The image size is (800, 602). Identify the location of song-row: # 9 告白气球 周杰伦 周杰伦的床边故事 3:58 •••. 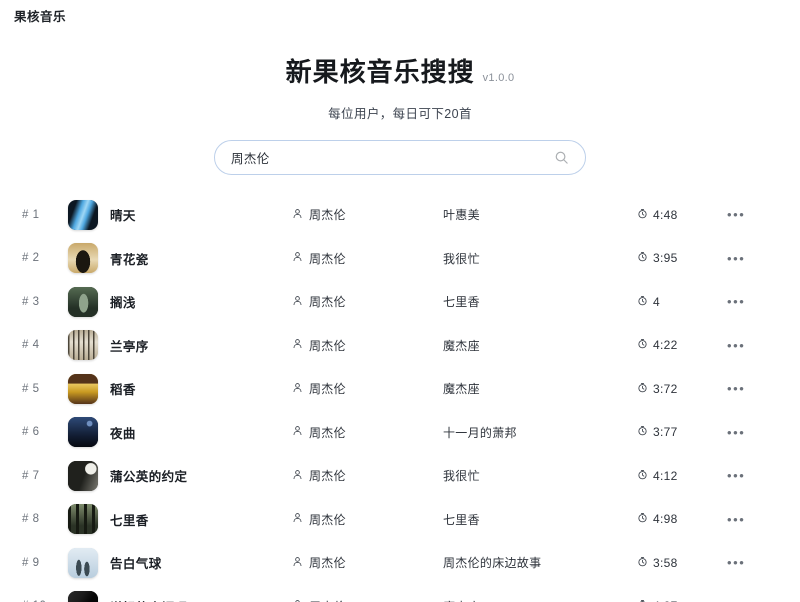
(400, 563).